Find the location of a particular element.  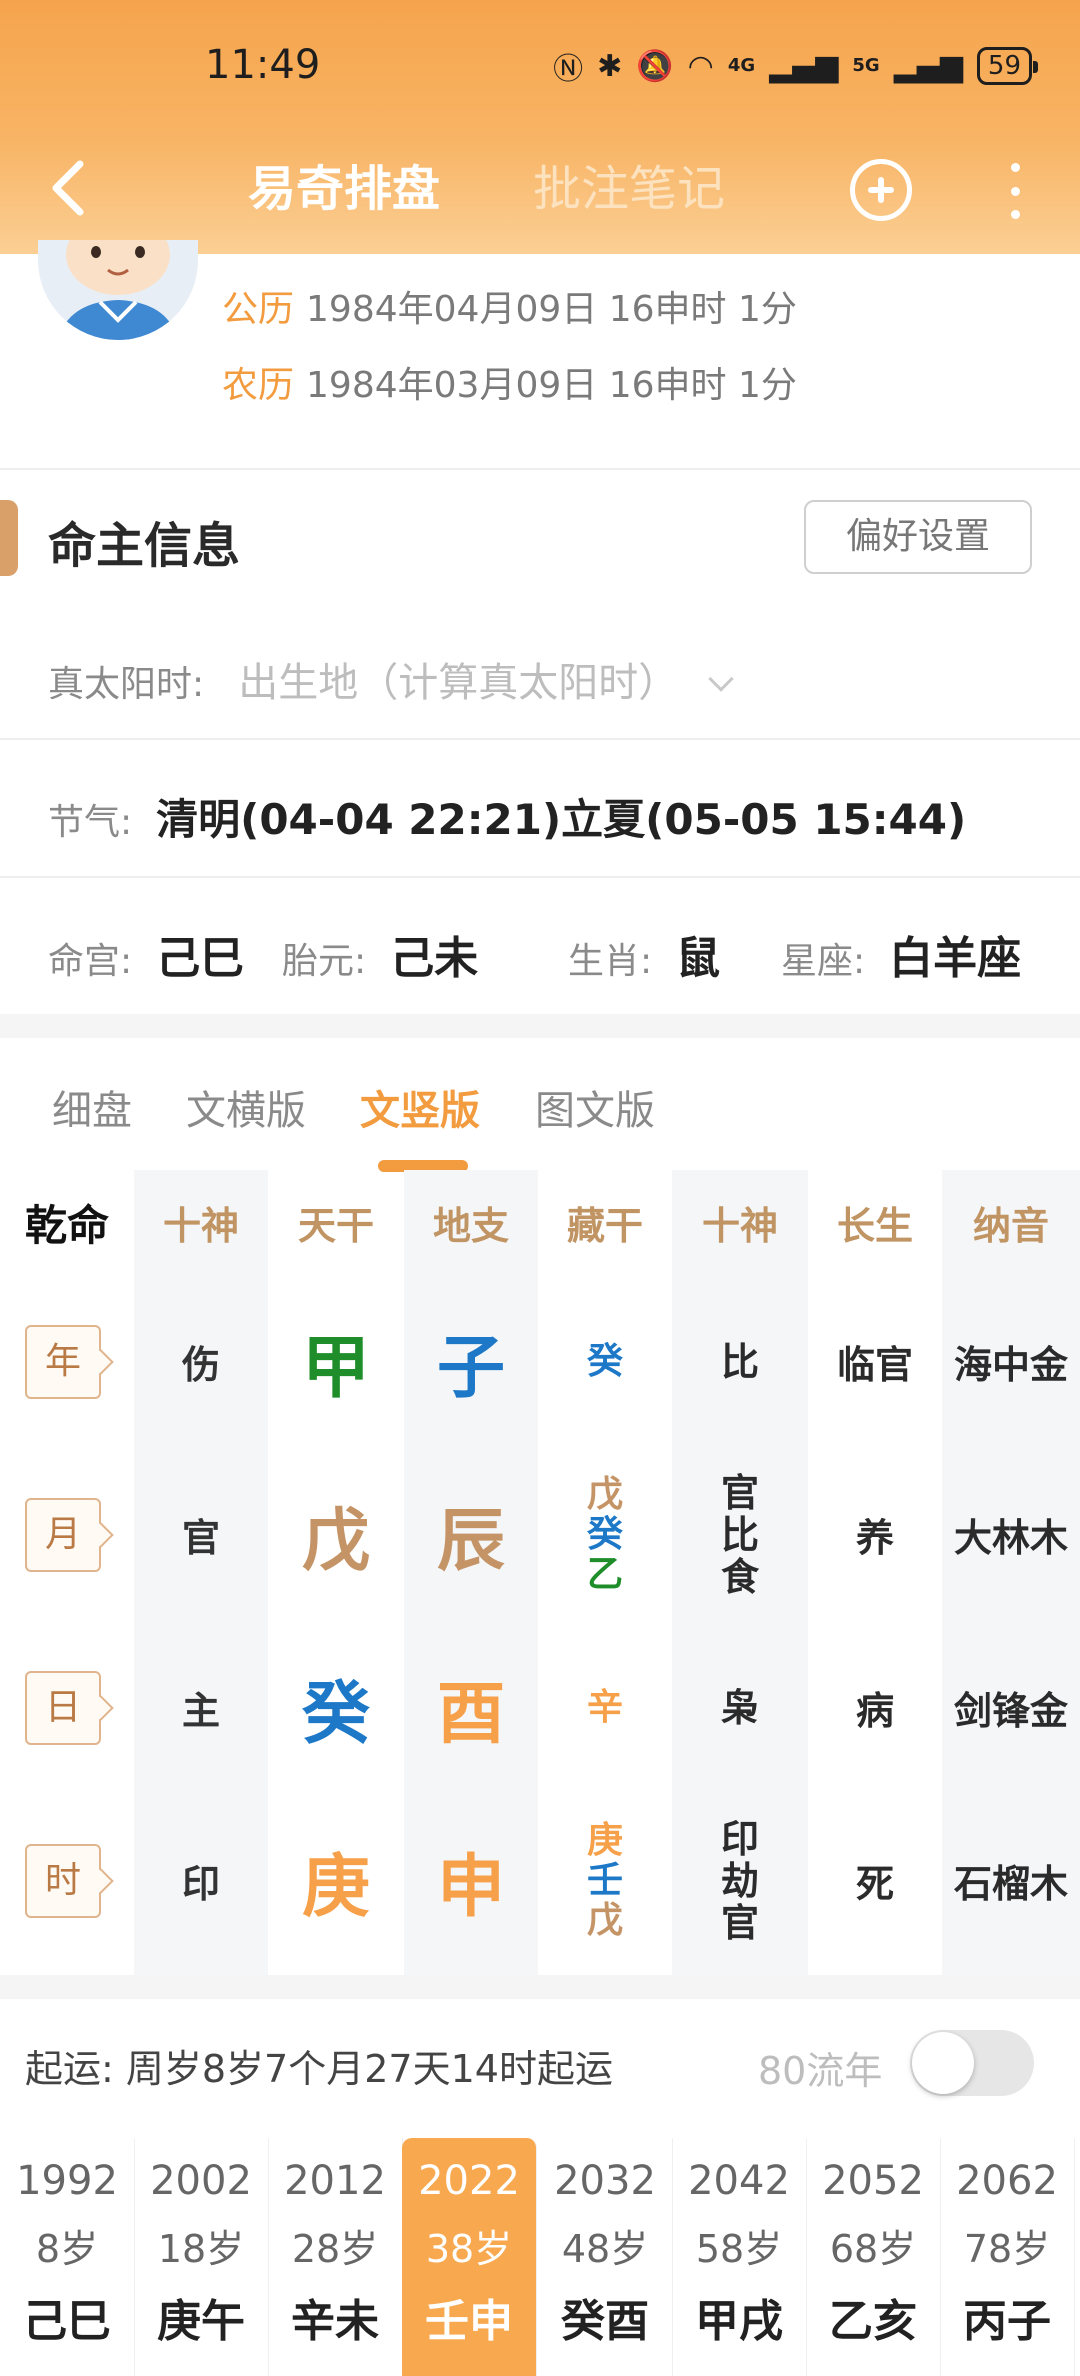

dayun-ganzhi: 癸酉 is located at coordinates (605, 2321).